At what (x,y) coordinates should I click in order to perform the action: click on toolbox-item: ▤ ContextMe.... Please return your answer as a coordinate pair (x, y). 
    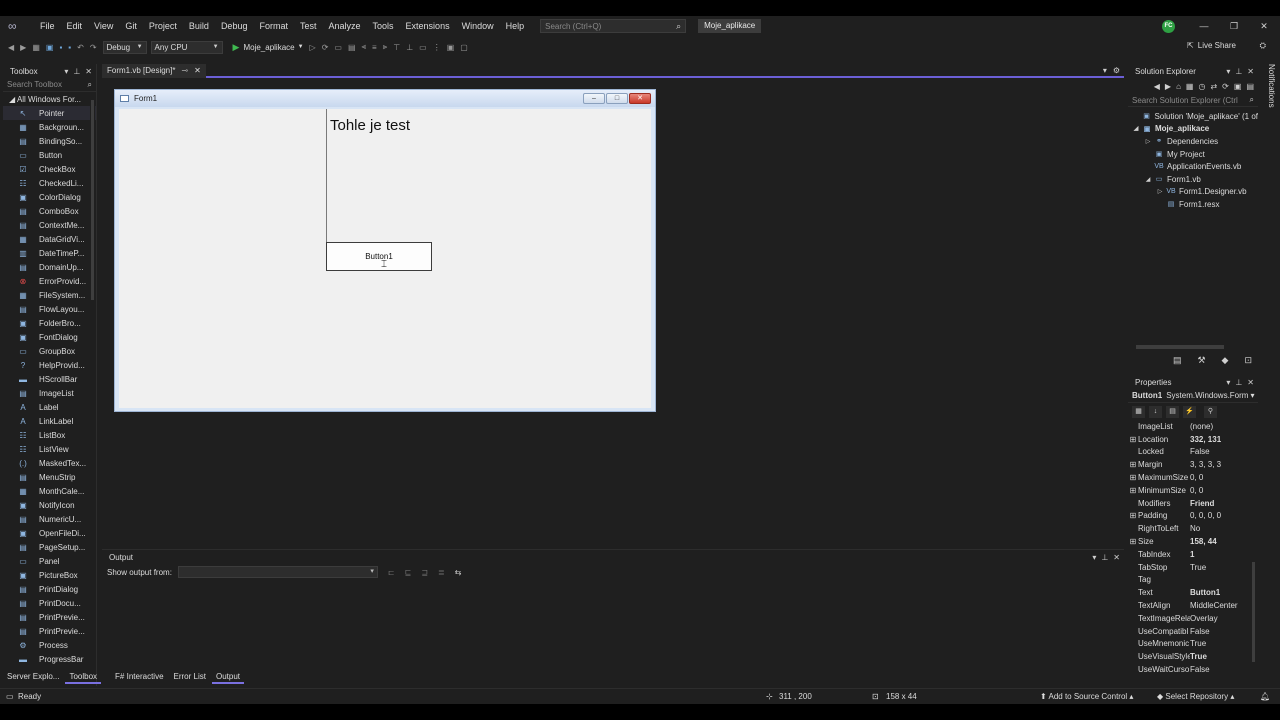
    Looking at the image, I should click on (49, 225).